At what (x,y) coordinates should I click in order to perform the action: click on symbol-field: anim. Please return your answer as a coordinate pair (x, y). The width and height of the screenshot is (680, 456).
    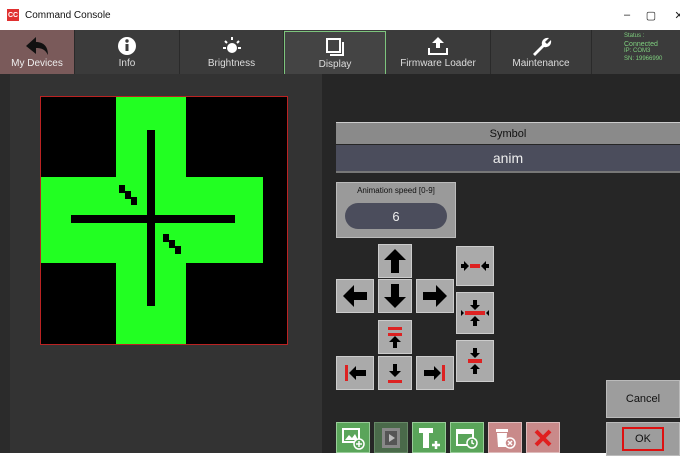
    Looking at the image, I should click on (508, 159).